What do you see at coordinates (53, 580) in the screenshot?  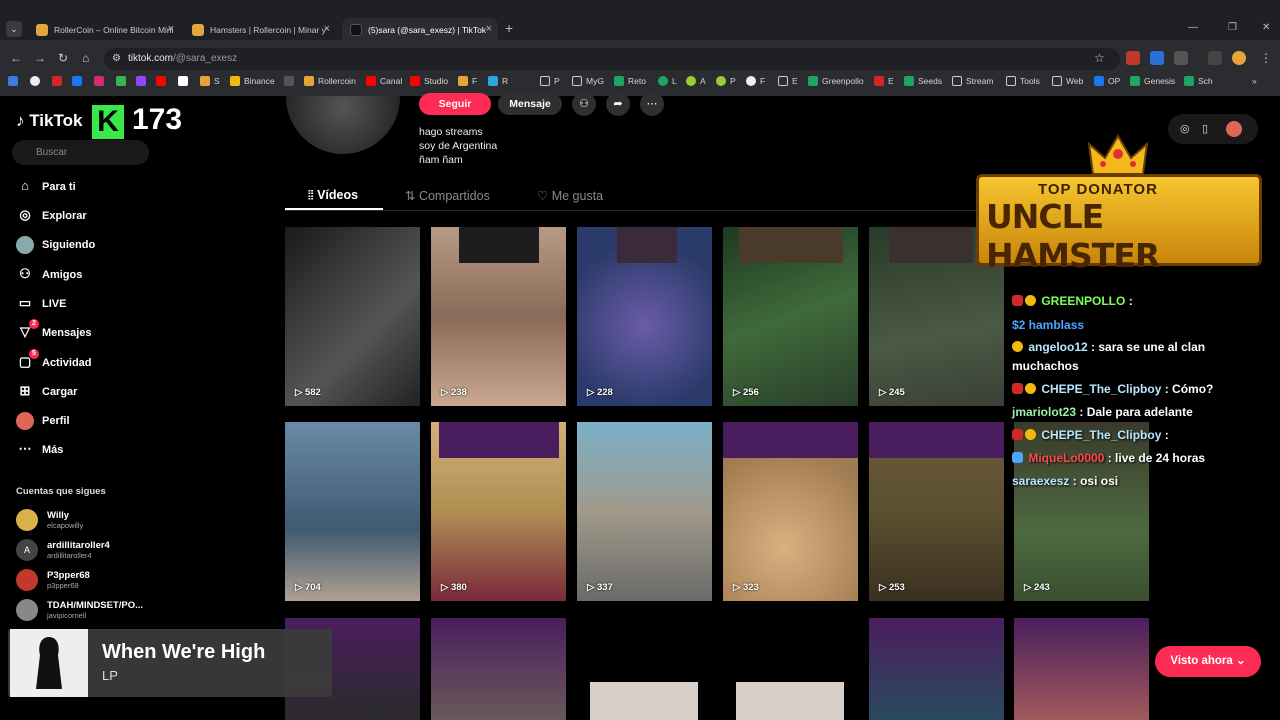 I see `followed-account: P3pper68 p3pper68` at bounding box center [53, 580].